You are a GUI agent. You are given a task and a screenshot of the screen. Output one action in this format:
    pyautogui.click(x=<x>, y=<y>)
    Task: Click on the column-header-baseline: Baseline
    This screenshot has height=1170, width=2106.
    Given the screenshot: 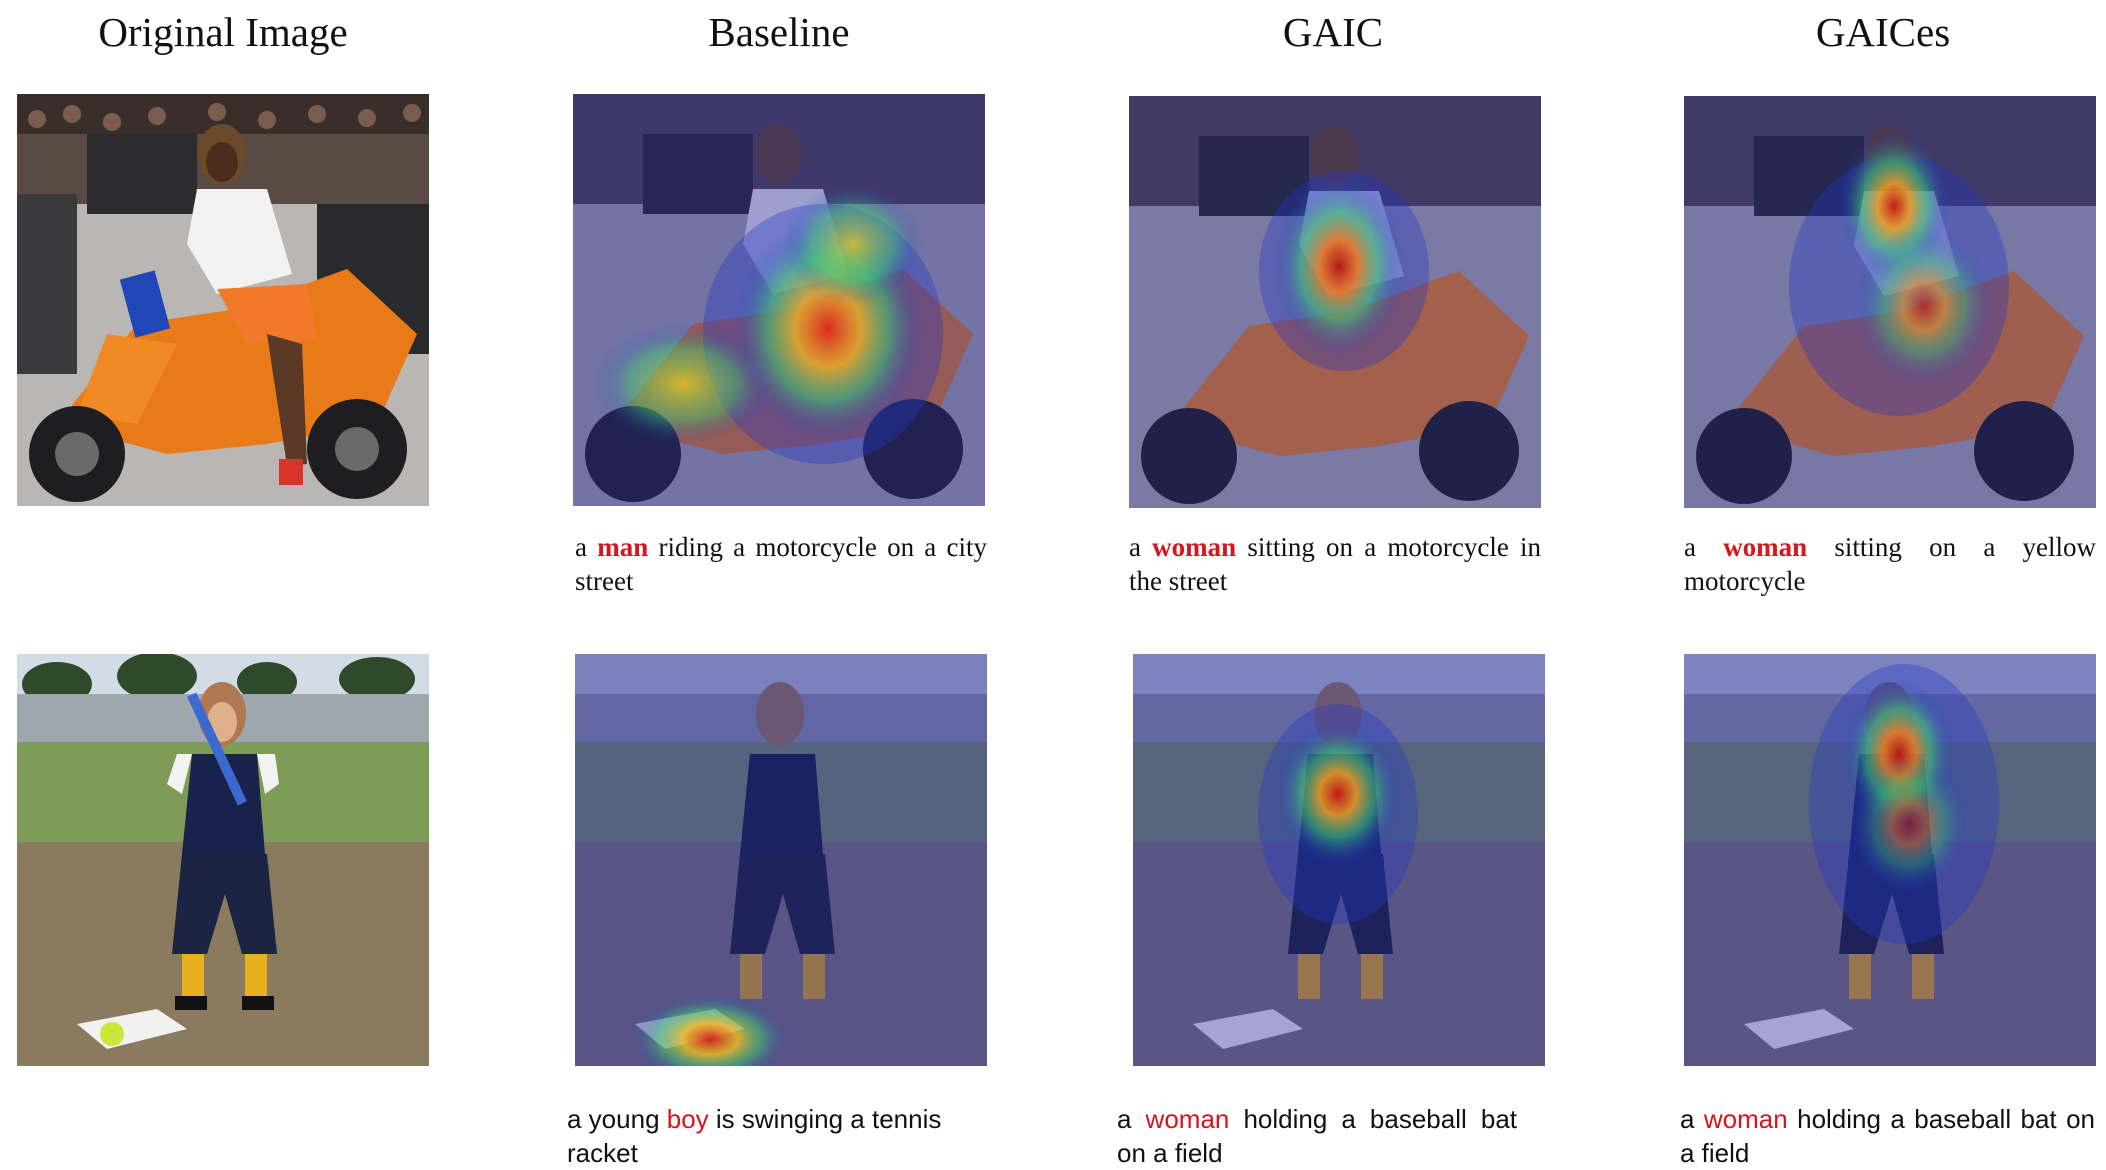 What is the action you would take?
    pyautogui.click(x=779, y=32)
    